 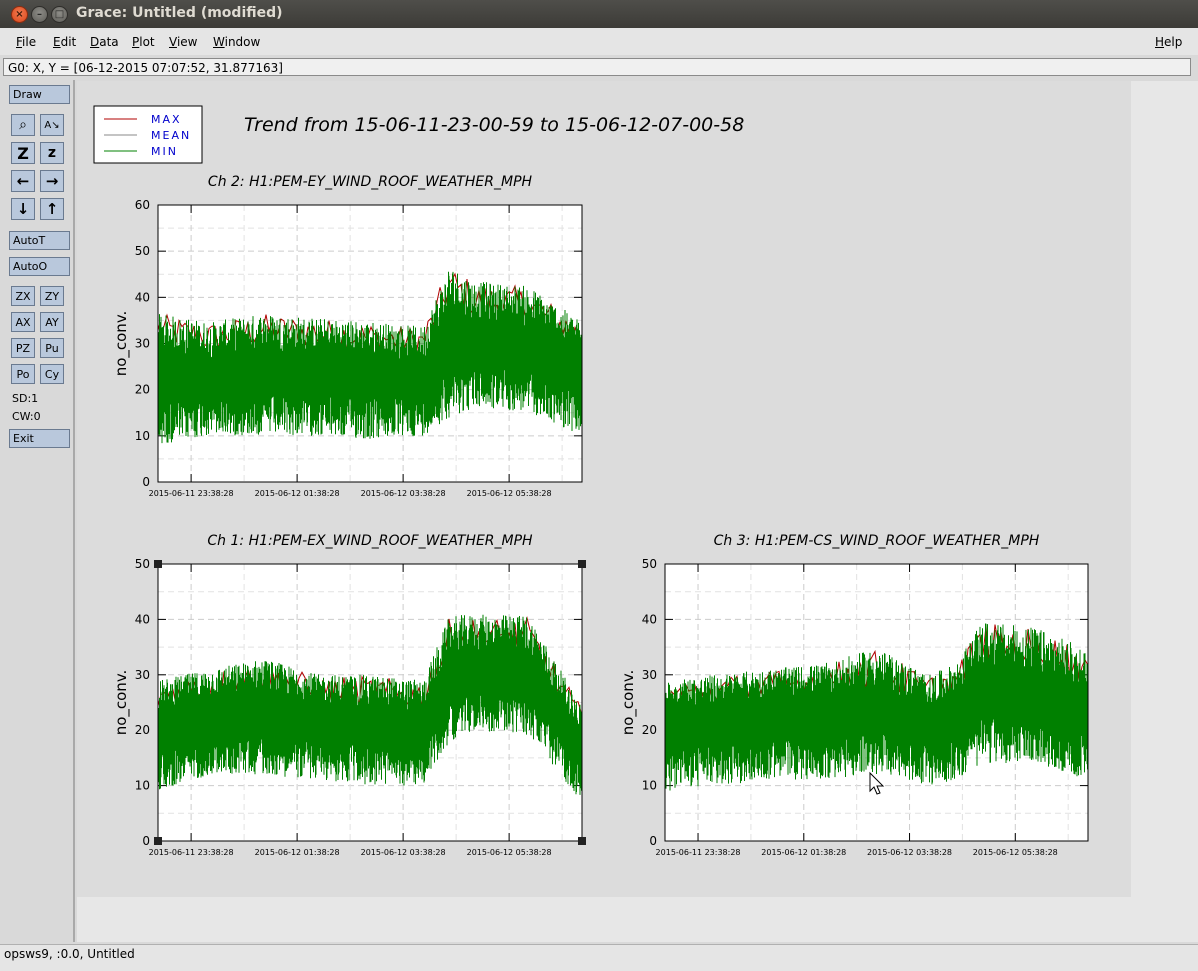 I want to click on close-icon: ×, so click(x=19, y=14).